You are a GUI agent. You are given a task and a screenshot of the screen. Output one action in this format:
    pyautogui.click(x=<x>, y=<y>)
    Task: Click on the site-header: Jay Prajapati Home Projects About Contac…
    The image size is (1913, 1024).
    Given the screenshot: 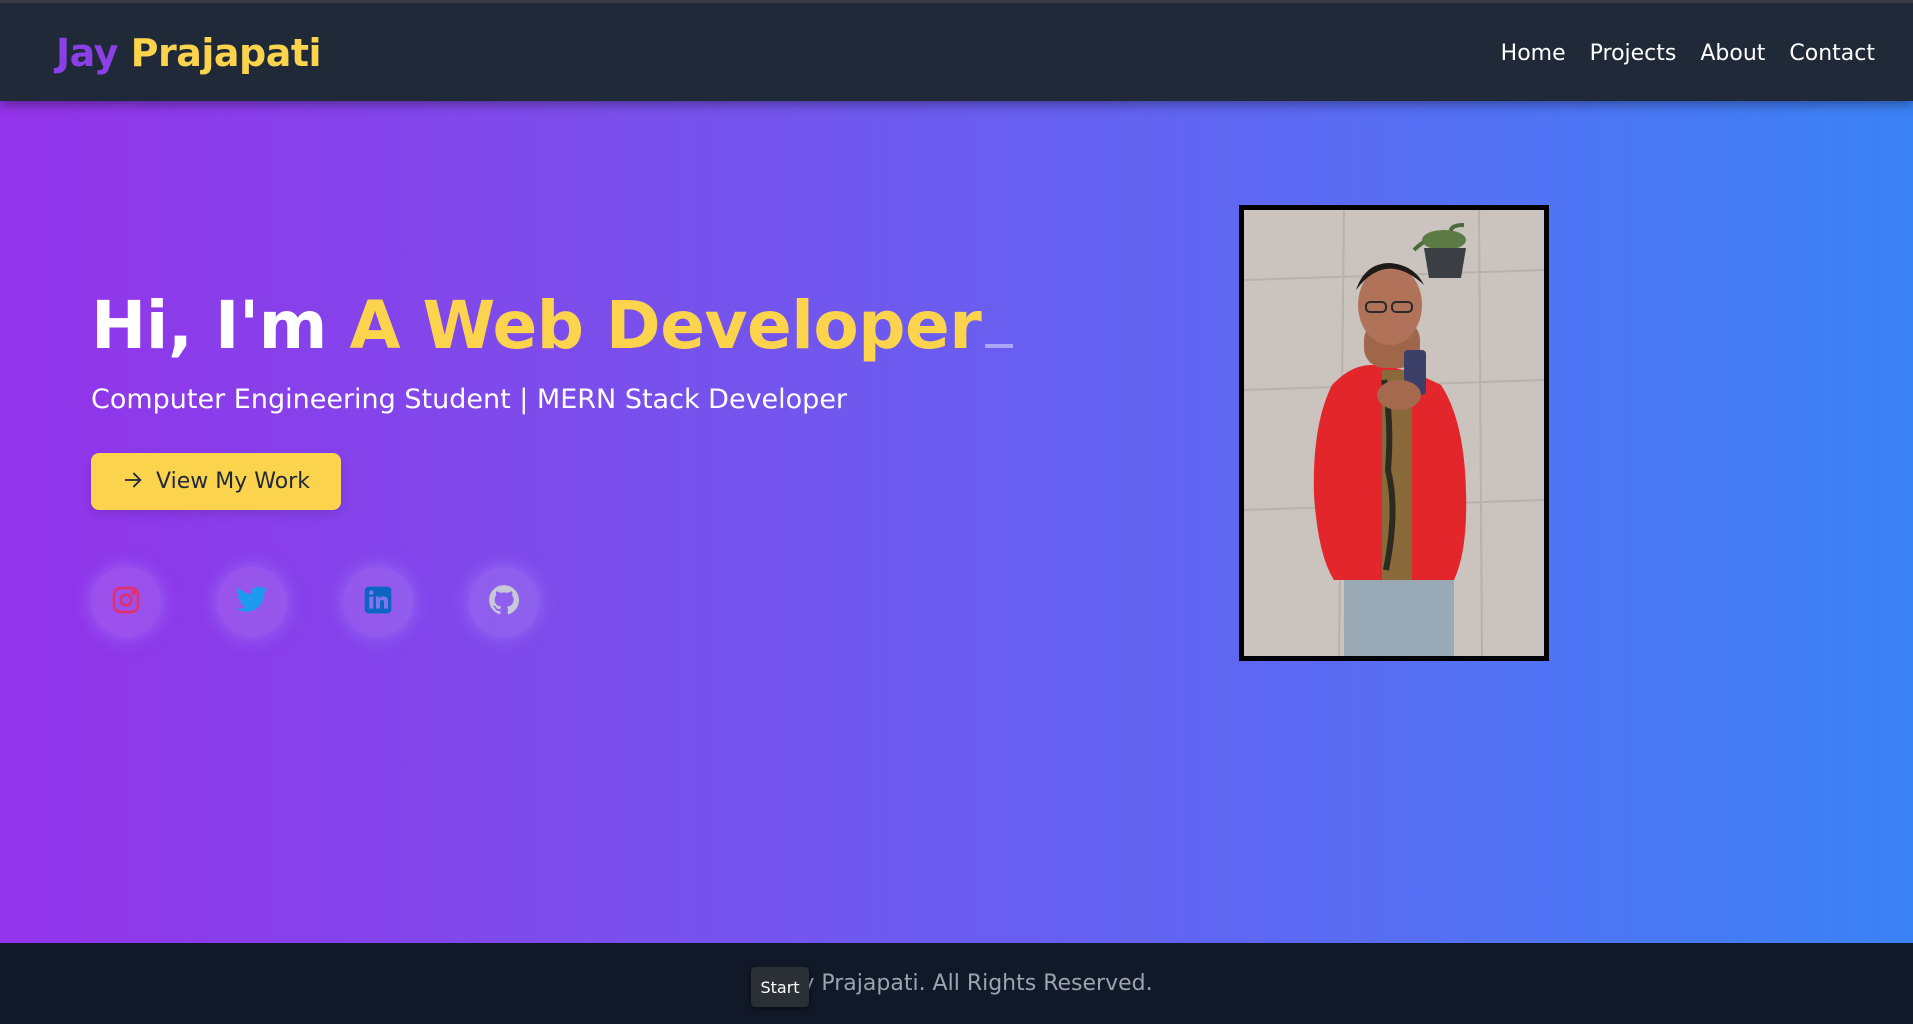 What is the action you would take?
    pyautogui.click(x=956, y=52)
    